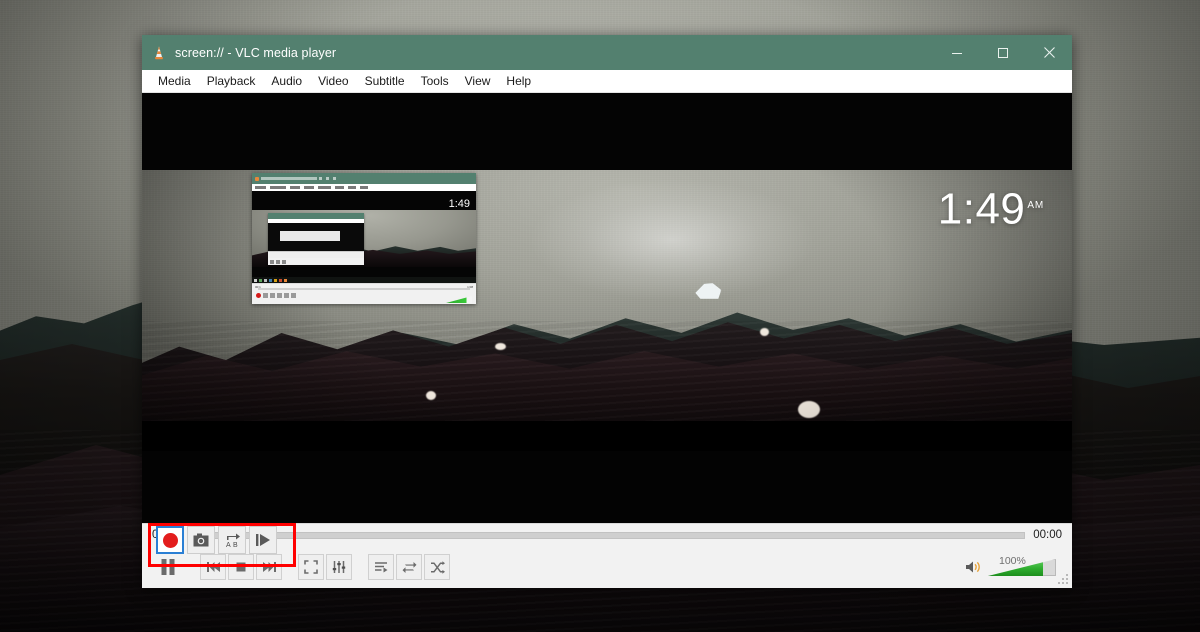 This screenshot has height=632, width=1200. What do you see at coordinates (276, 295) in the screenshot?
I see `nested-button-row` at bounding box center [276, 295].